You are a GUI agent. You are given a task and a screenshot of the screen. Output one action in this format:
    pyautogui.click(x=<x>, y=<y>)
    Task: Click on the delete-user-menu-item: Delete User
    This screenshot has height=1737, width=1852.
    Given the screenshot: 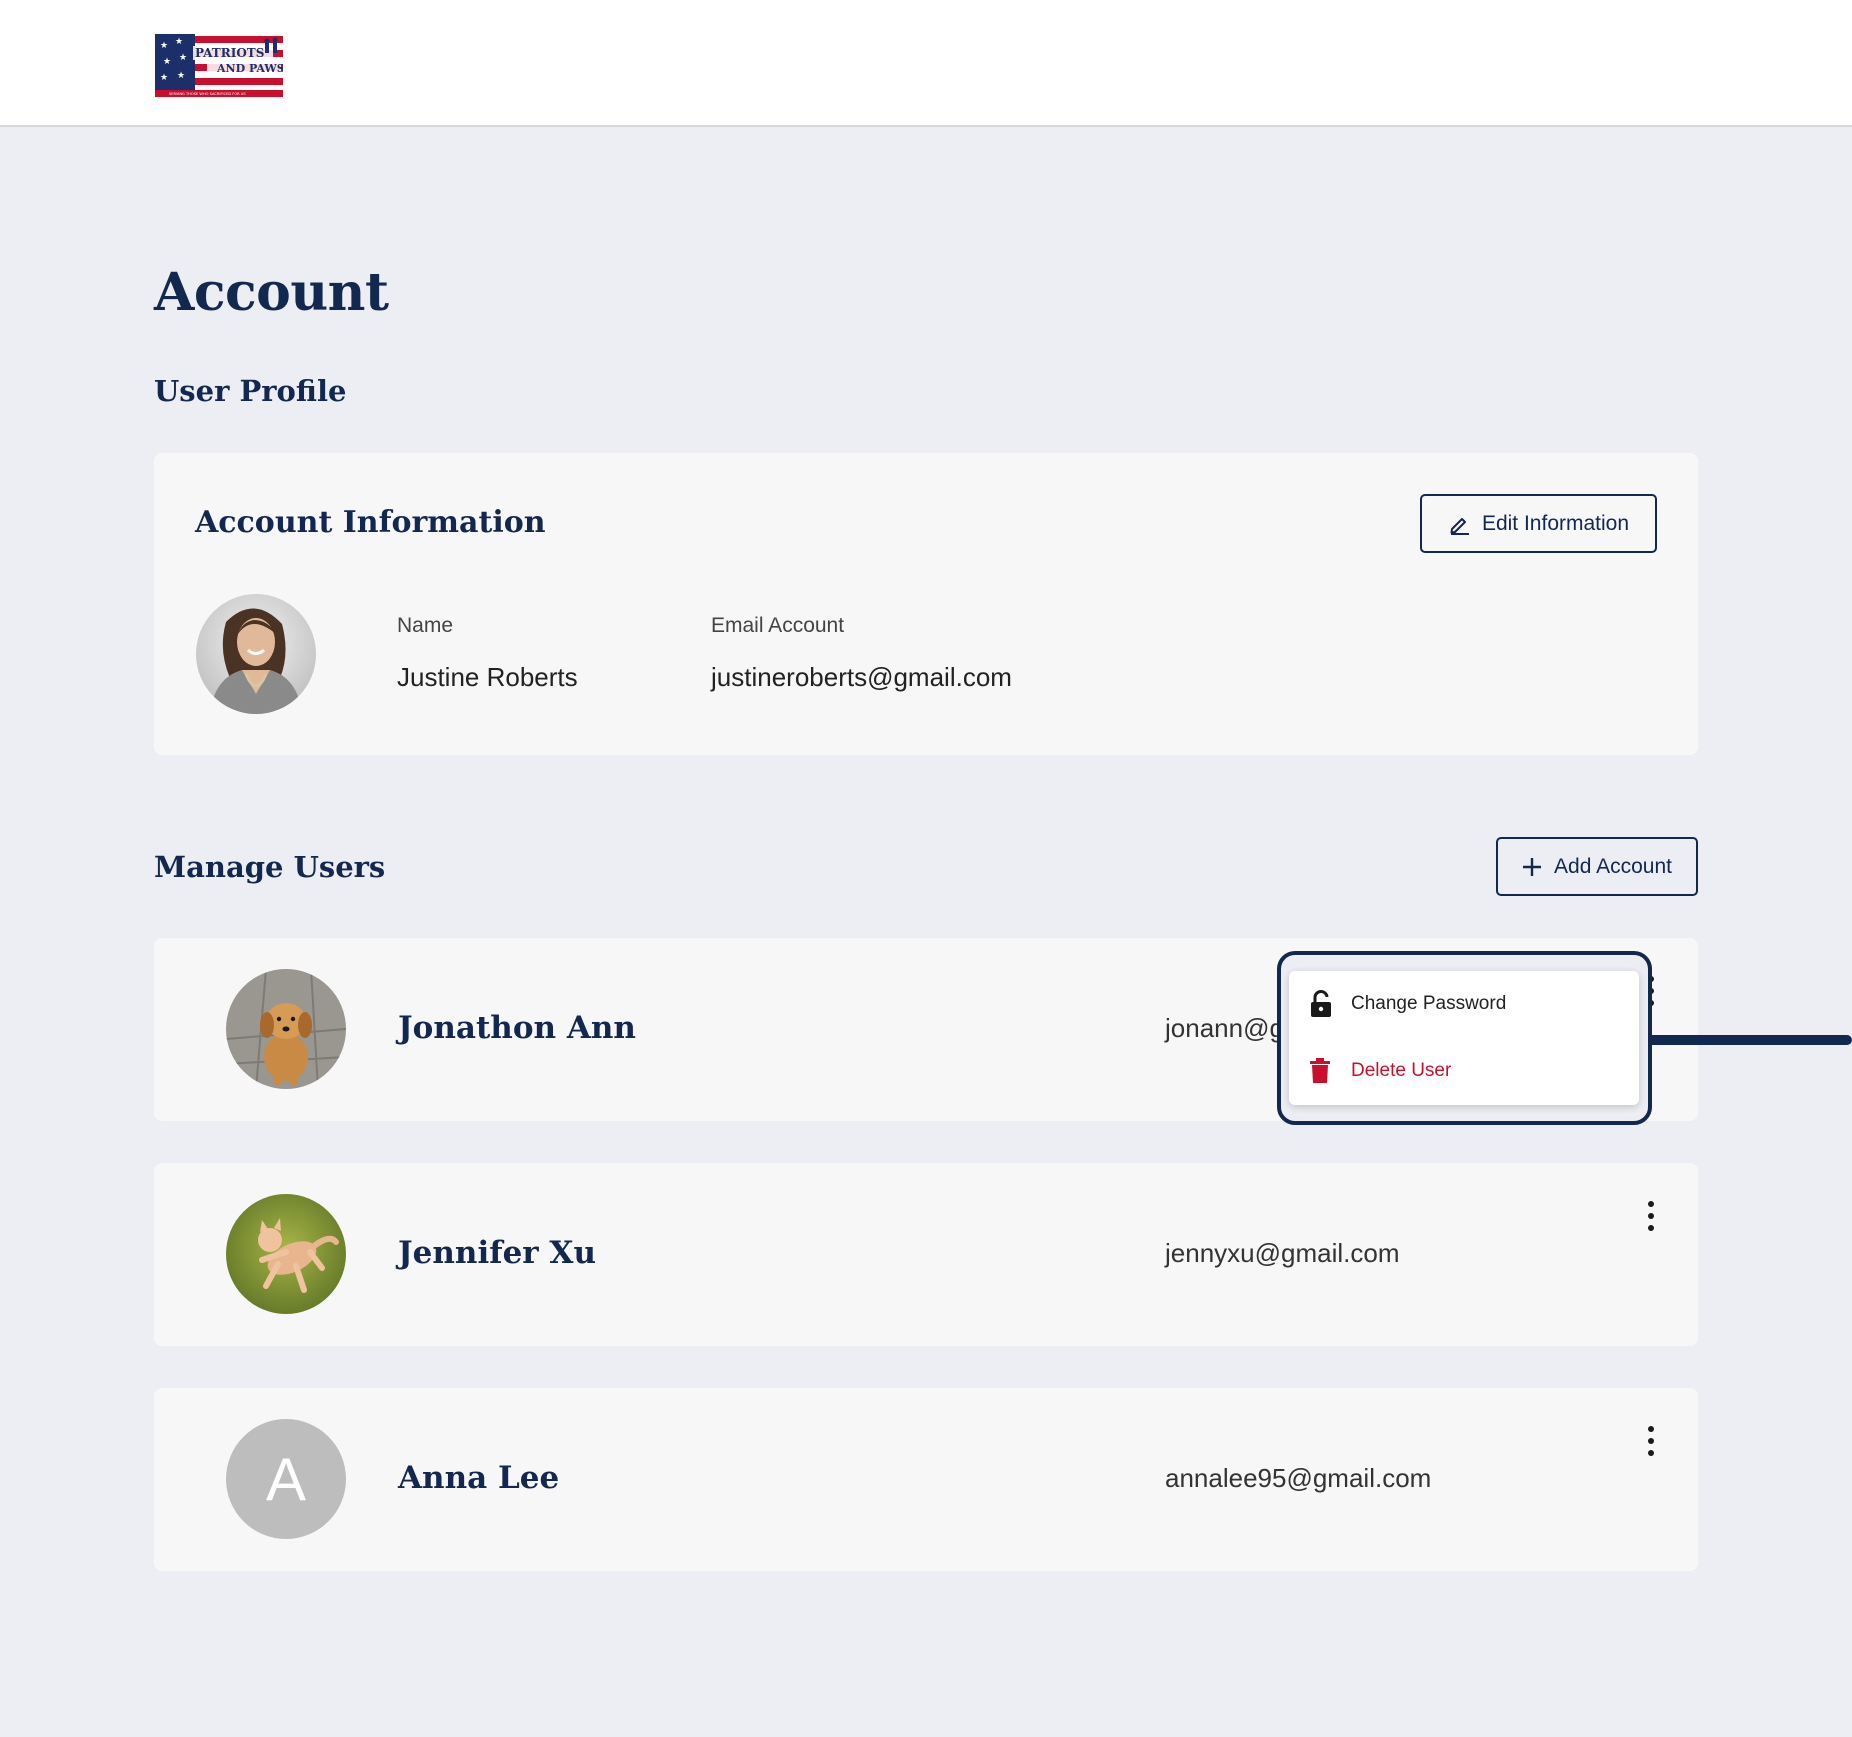 What is the action you would take?
    pyautogui.click(x=1464, y=1071)
    